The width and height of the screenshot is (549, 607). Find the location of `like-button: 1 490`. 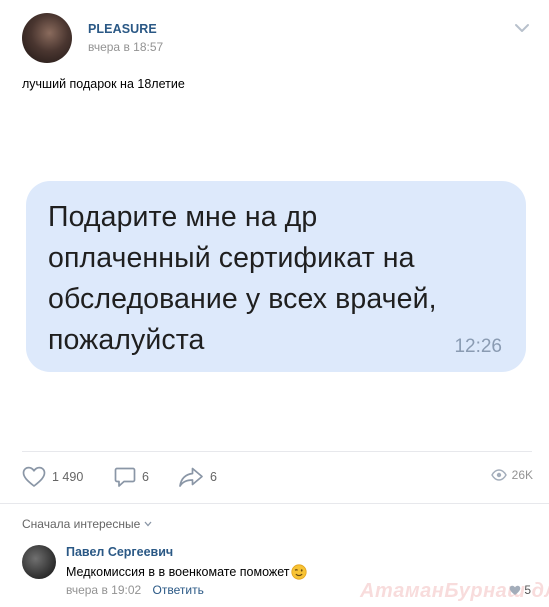

like-button: 1 490 is located at coordinates (52, 477).